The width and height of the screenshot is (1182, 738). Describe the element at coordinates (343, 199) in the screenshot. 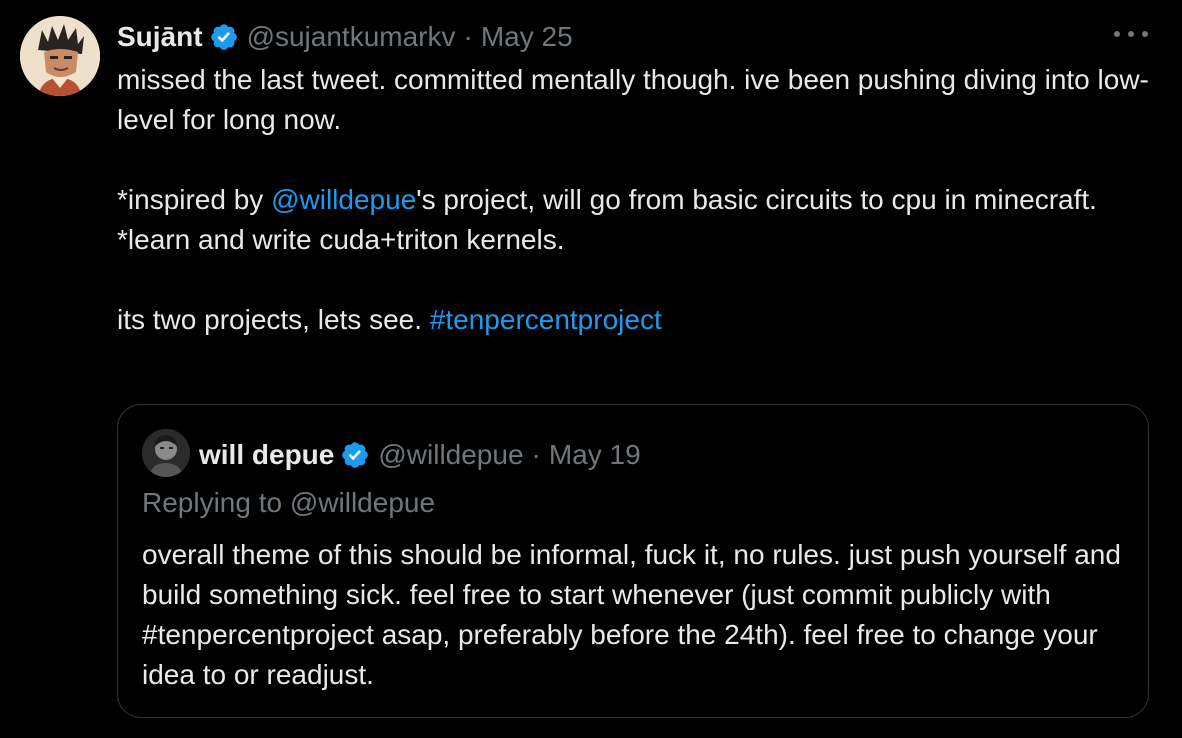

I see `mention-link: @willdepue` at that location.